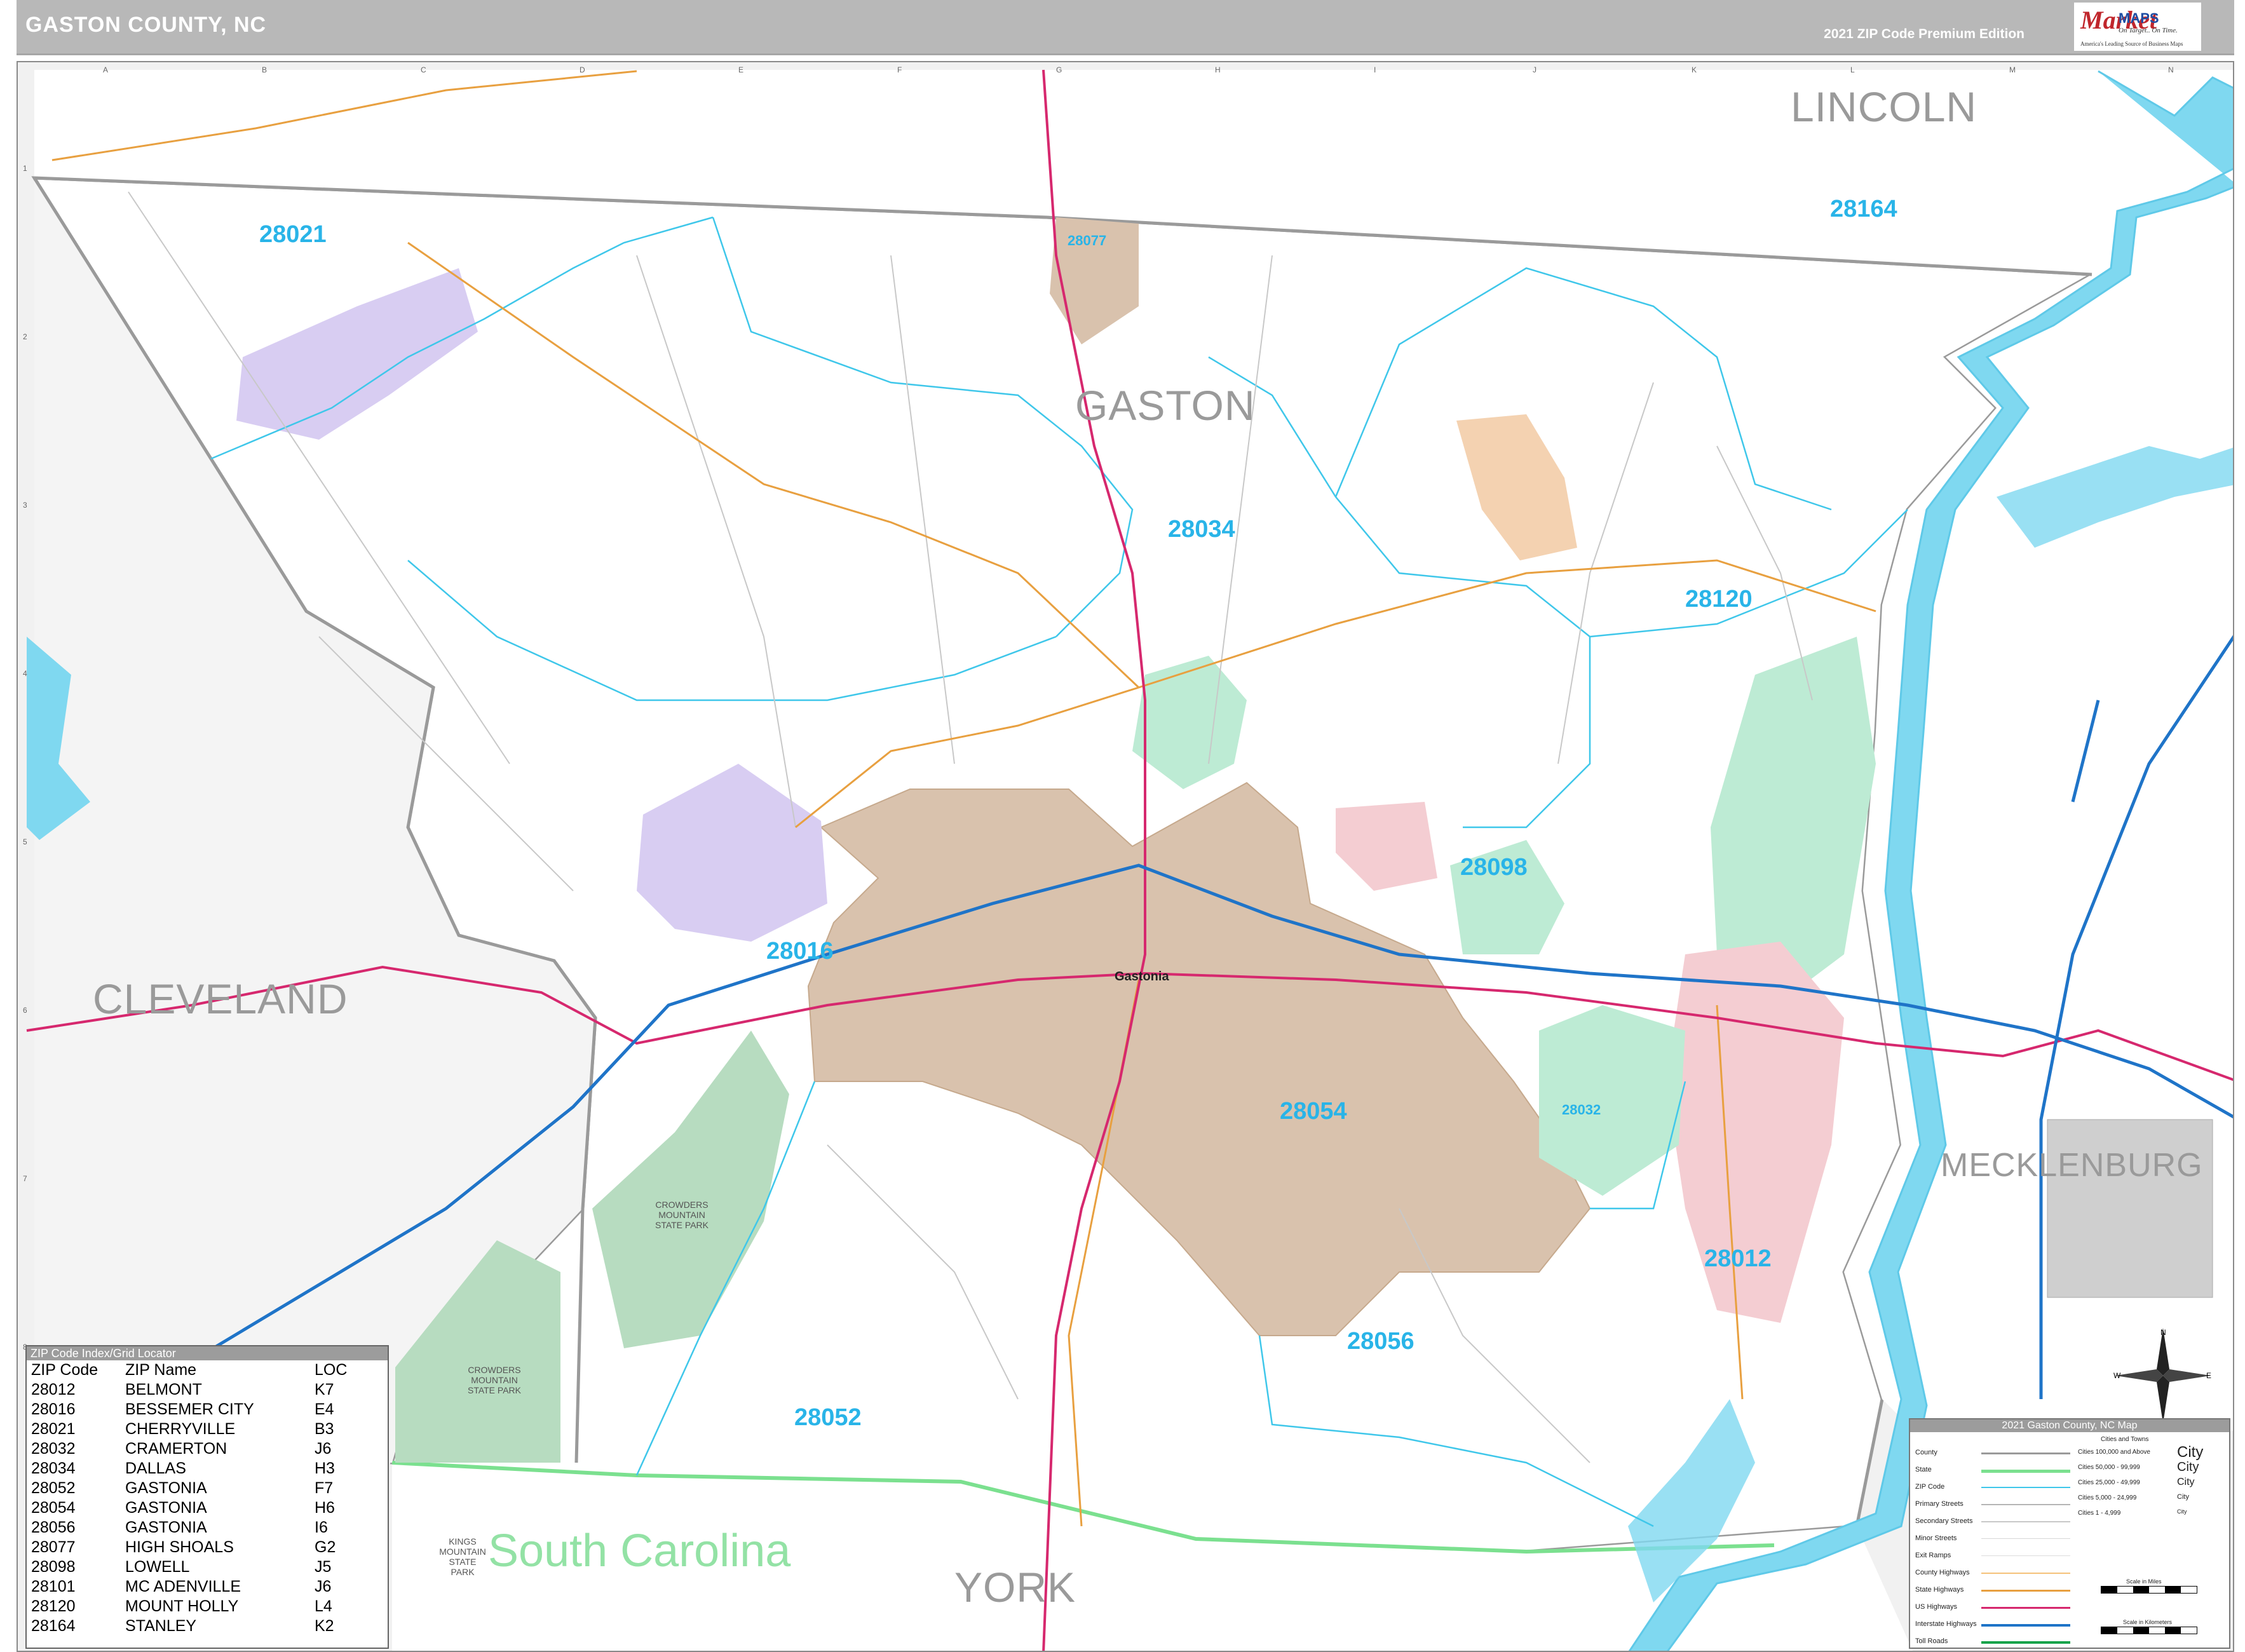 This screenshot has height=1652, width=2245. What do you see at coordinates (2025, 1591) in the screenshot?
I see `legend-line-state-hwy` at bounding box center [2025, 1591].